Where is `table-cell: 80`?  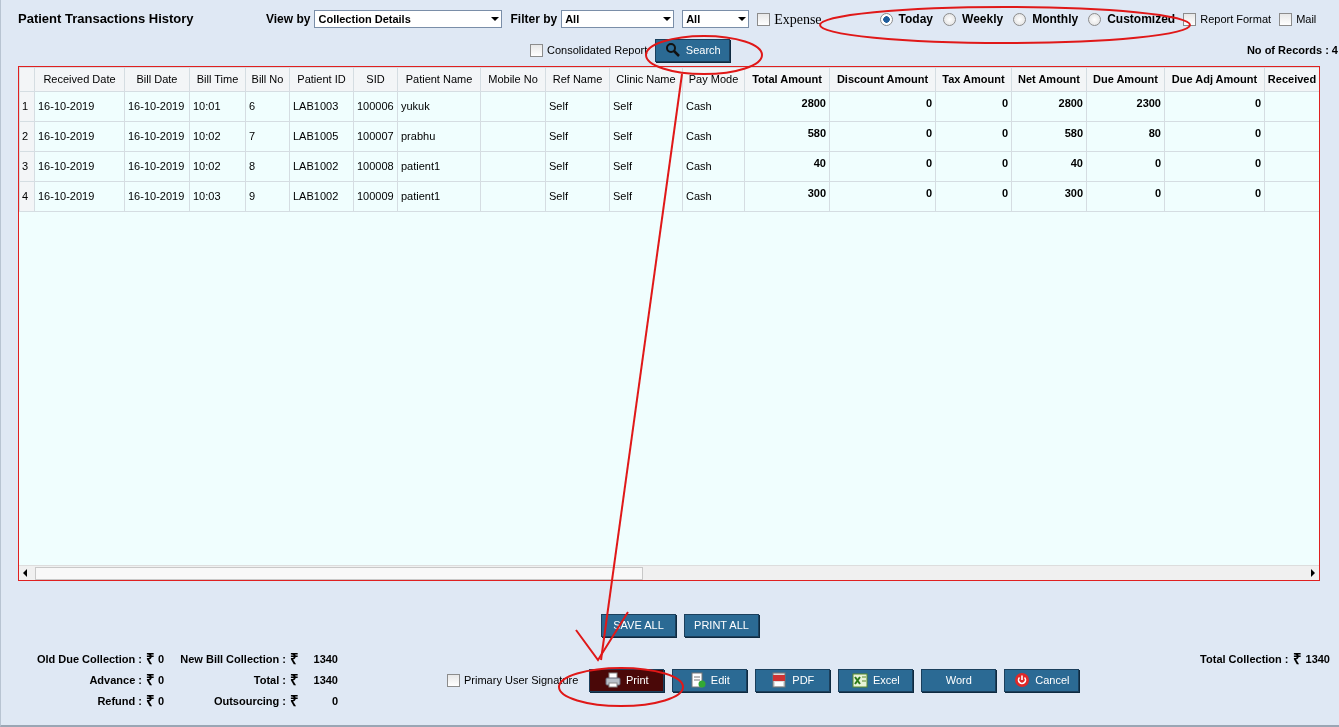
table-cell: 80 is located at coordinates (1125, 136).